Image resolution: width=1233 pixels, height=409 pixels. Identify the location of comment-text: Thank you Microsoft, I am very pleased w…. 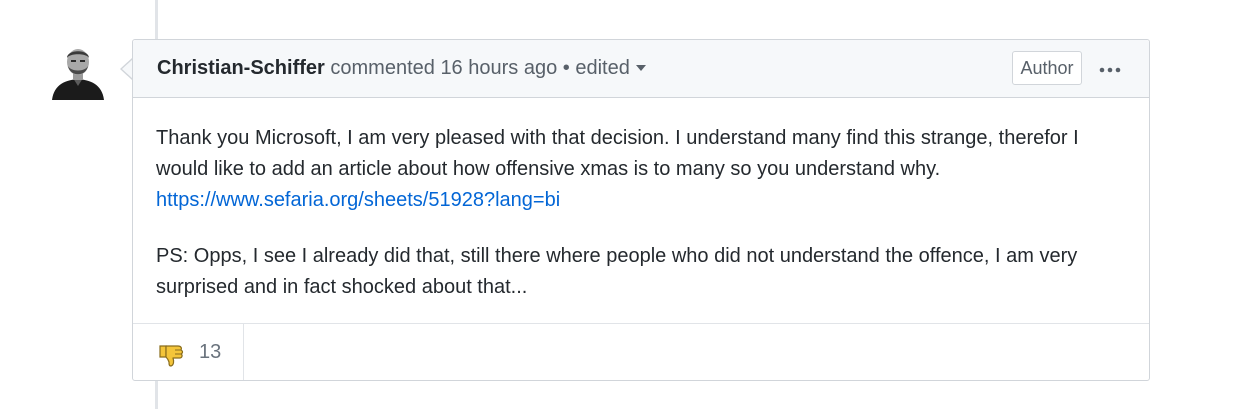
(617, 153).